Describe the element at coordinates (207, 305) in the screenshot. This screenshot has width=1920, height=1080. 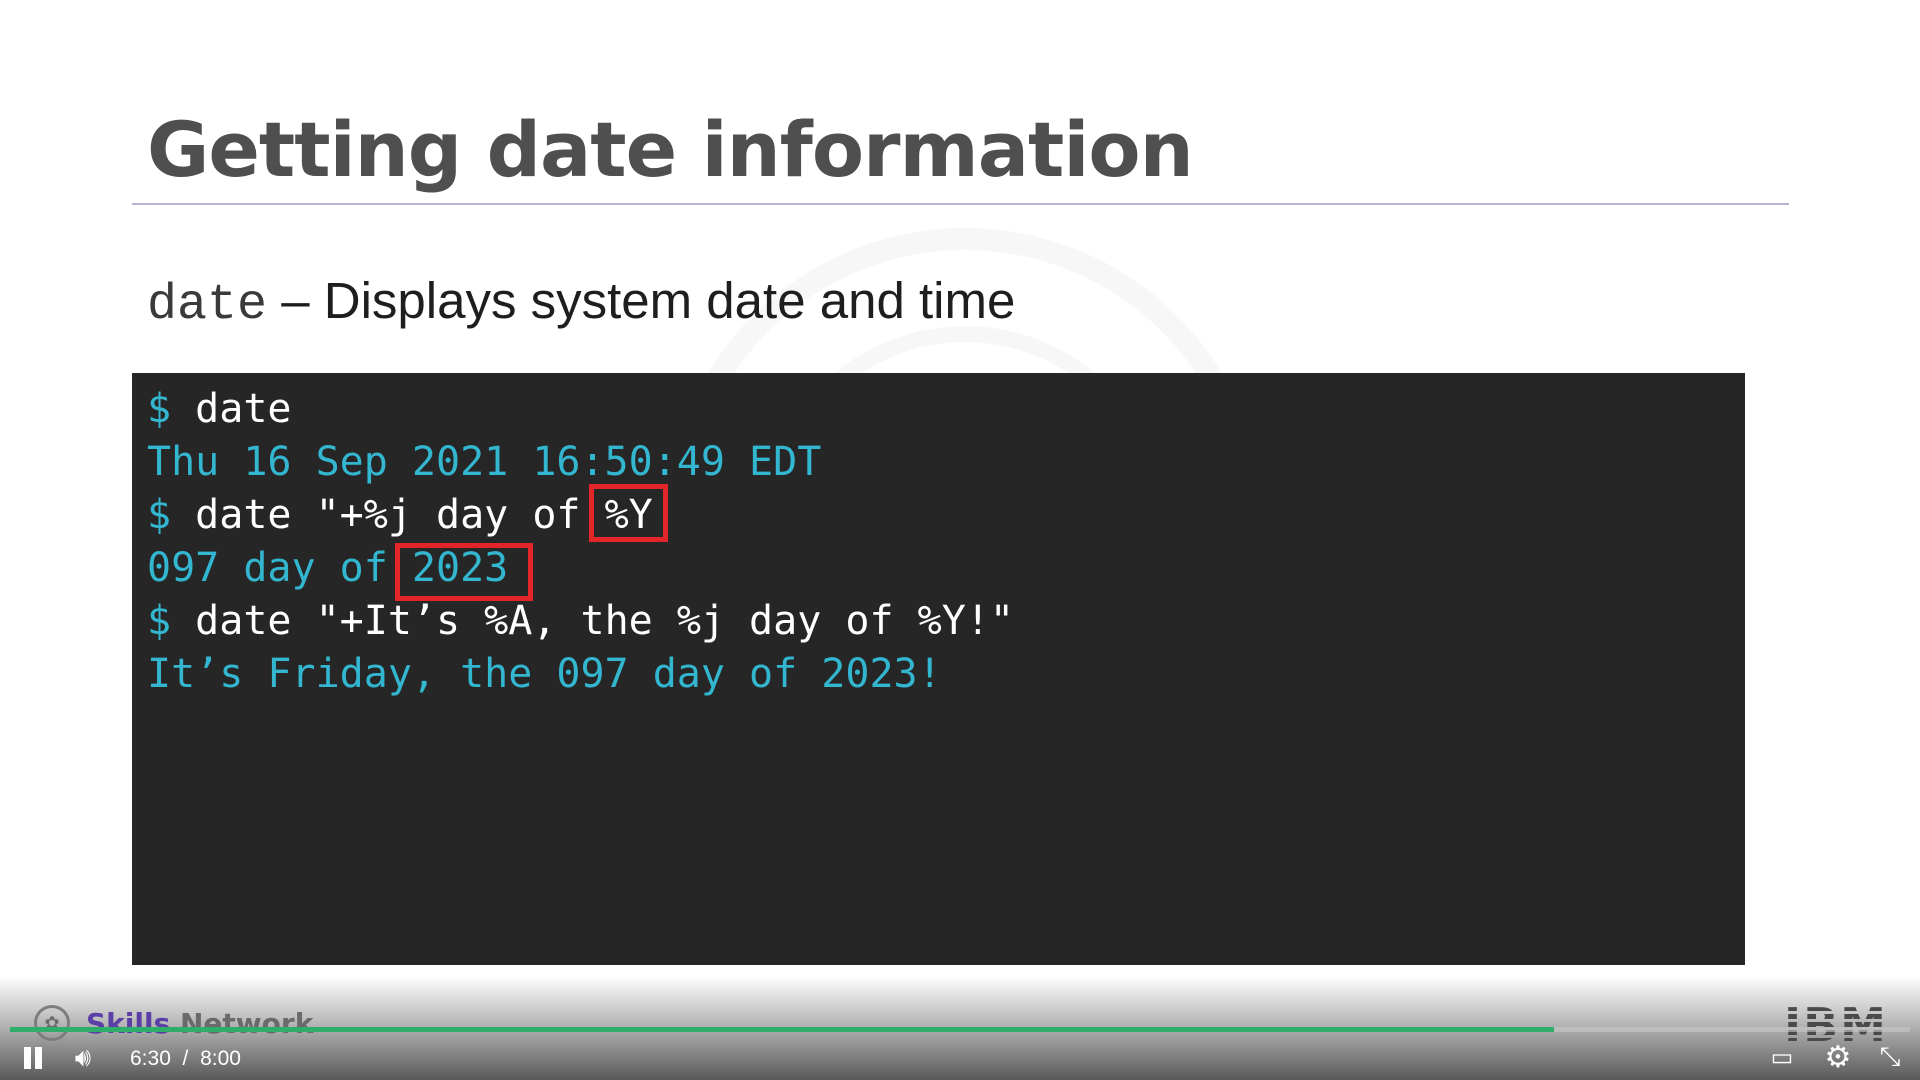
I see `subtitle-command: date` at that location.